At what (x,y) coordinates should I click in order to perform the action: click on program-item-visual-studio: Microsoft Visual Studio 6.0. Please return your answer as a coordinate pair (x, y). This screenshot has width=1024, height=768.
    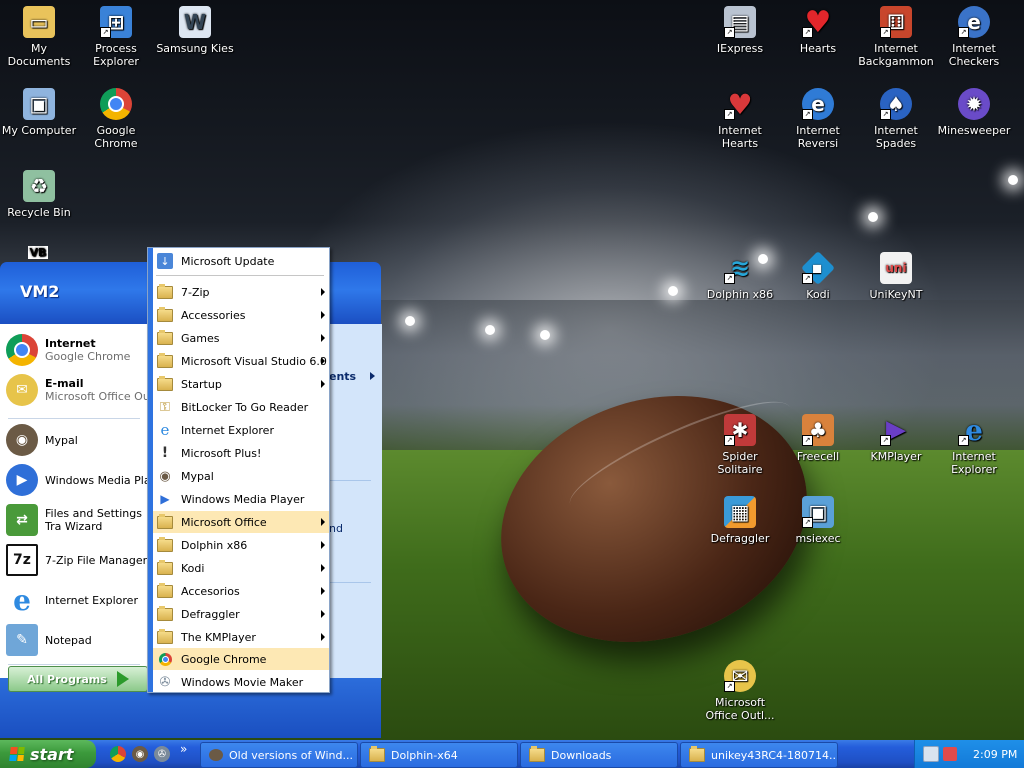
    Looking at the image, I should click on (241, 361).